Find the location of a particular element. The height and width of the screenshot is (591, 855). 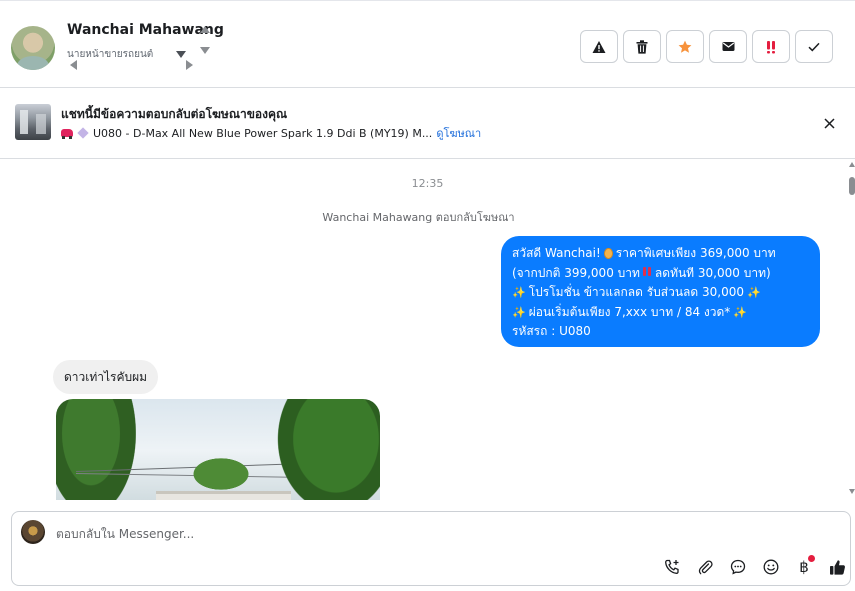

smiley-icon is located at coordinates (771, 567).